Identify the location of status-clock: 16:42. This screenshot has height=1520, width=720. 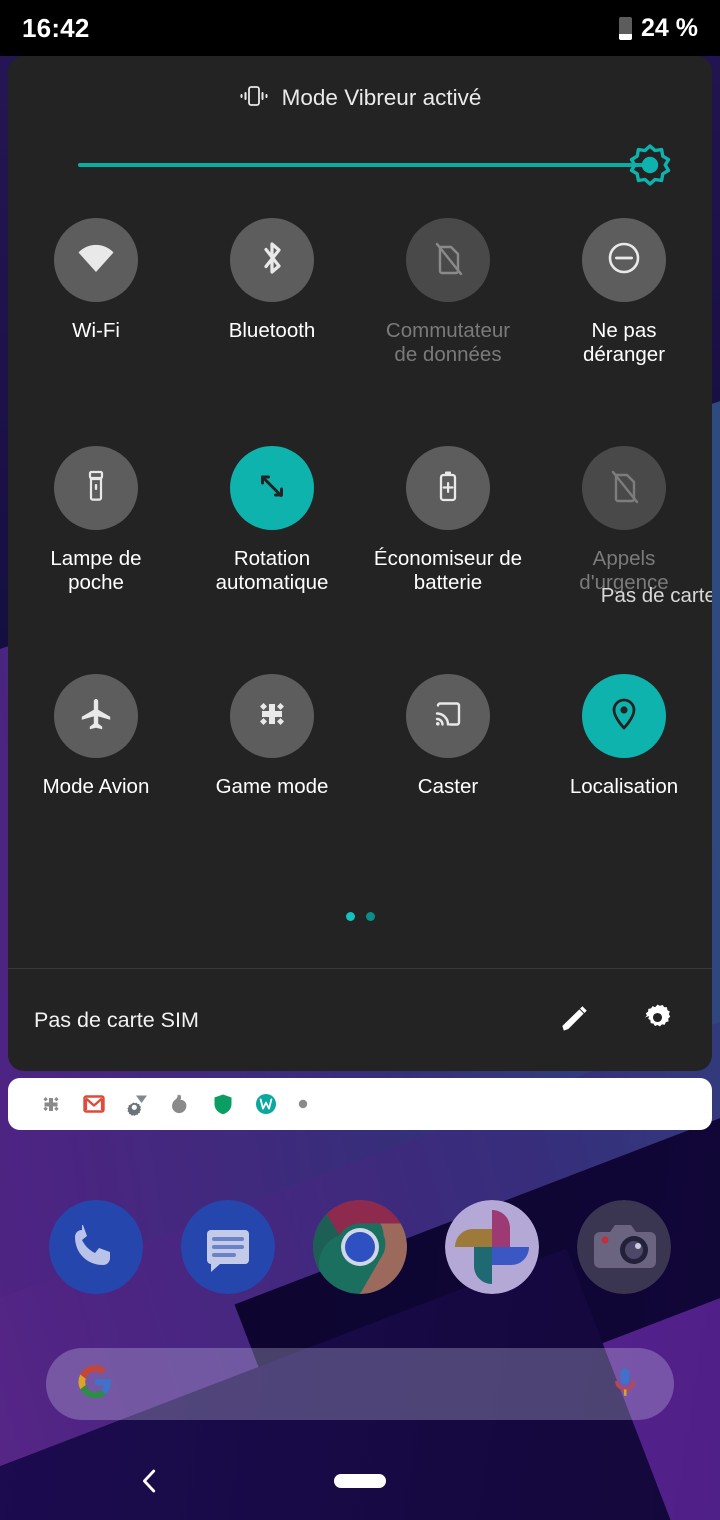
(56, 27).